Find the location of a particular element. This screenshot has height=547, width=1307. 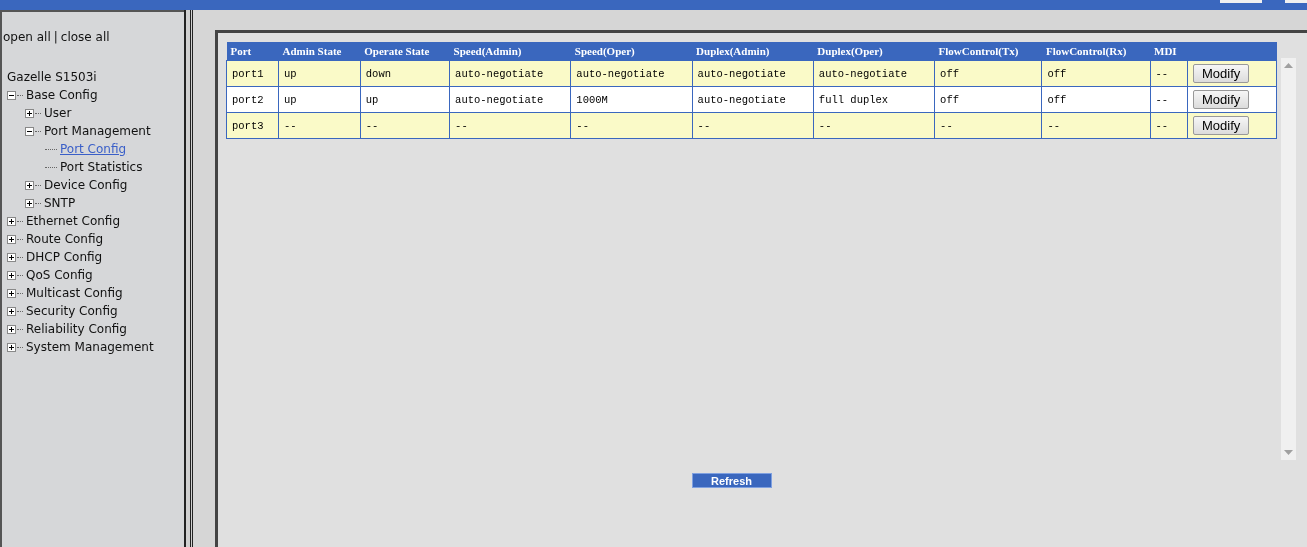

tree-item: Gazelle S1503i is located at coordinates (52, 77).